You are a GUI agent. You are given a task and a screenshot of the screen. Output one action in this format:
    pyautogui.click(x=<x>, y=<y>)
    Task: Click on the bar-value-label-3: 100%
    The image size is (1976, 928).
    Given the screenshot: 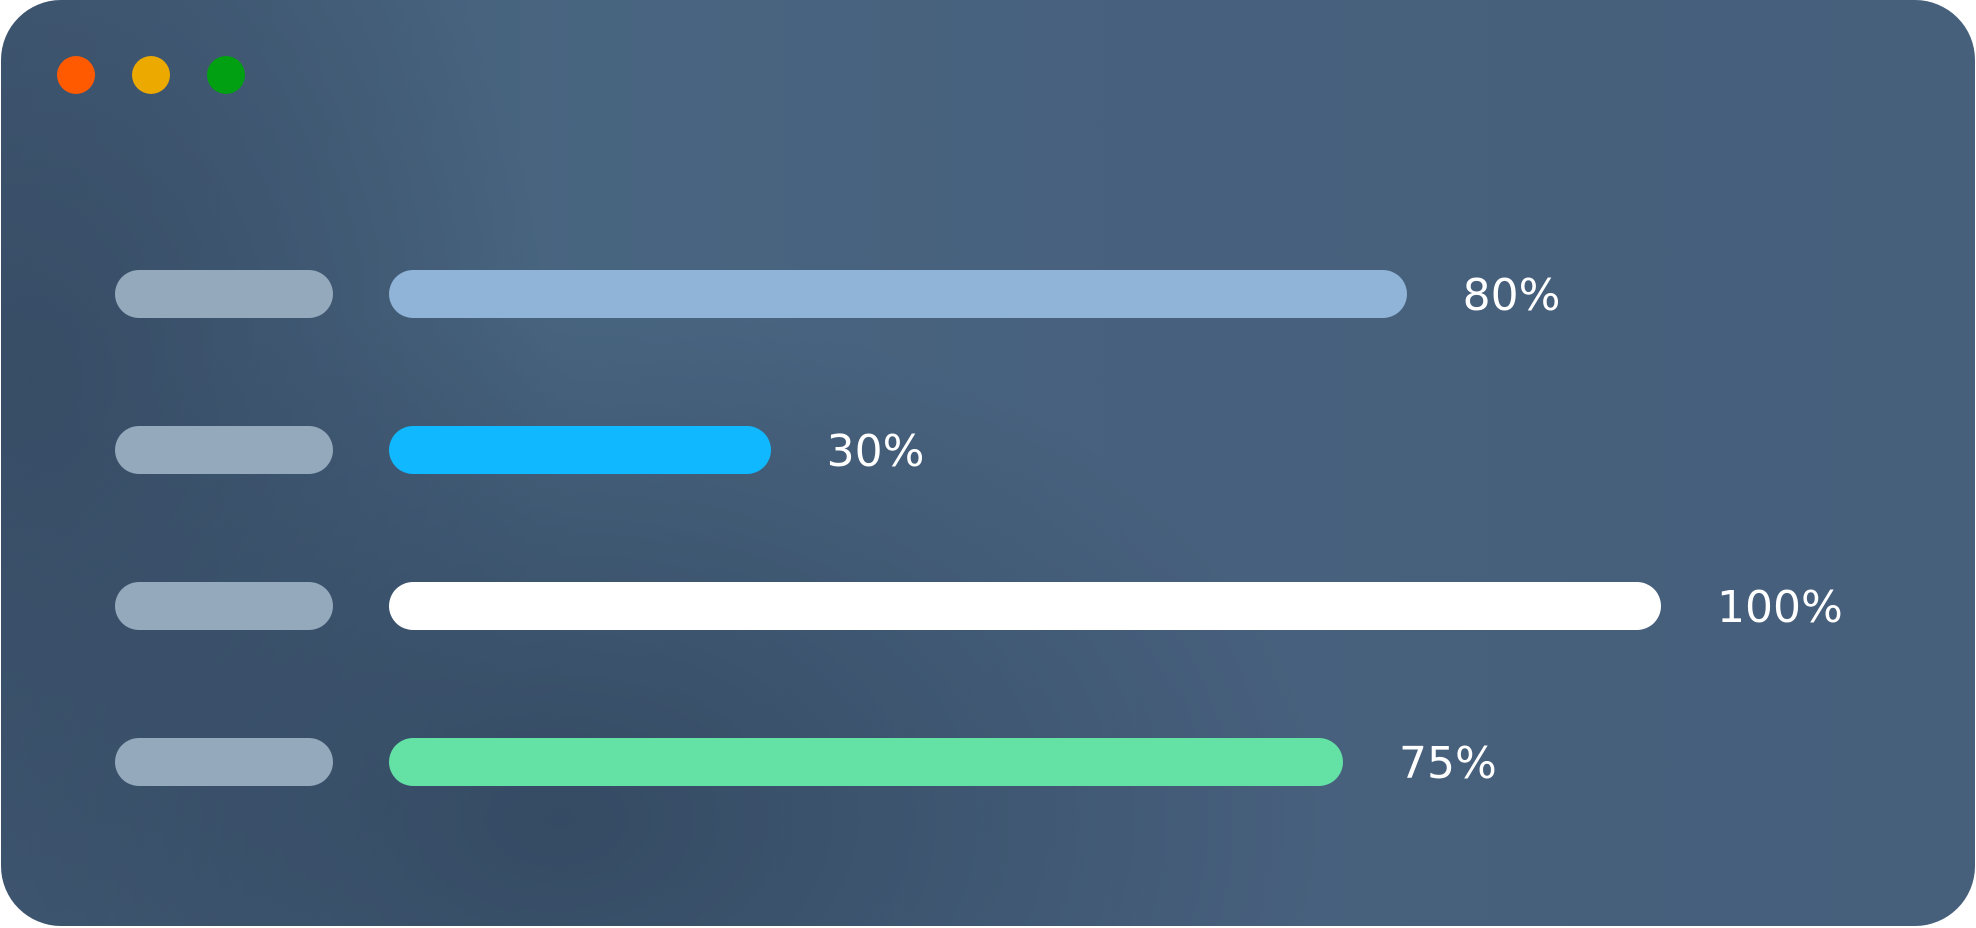 What is the action you would take?
    pyautogui.click(x=1780, y=607)
    